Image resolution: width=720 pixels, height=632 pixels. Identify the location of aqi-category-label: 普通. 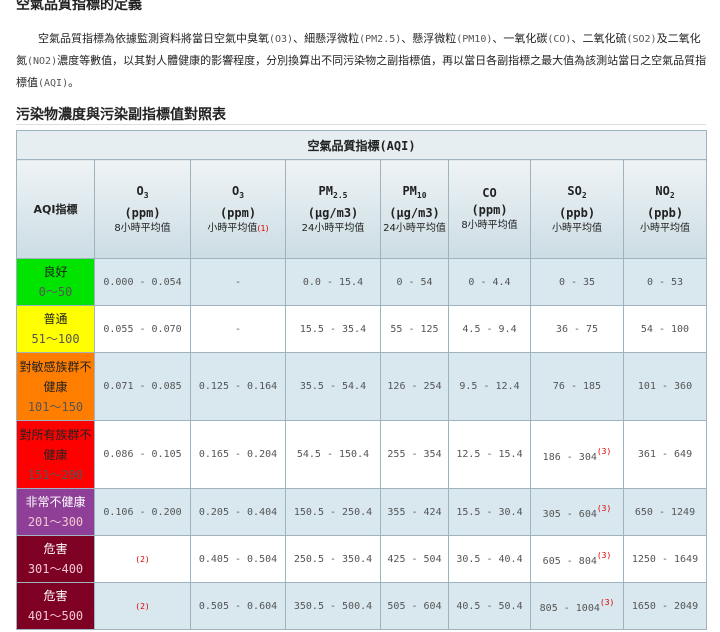
(55, 319).